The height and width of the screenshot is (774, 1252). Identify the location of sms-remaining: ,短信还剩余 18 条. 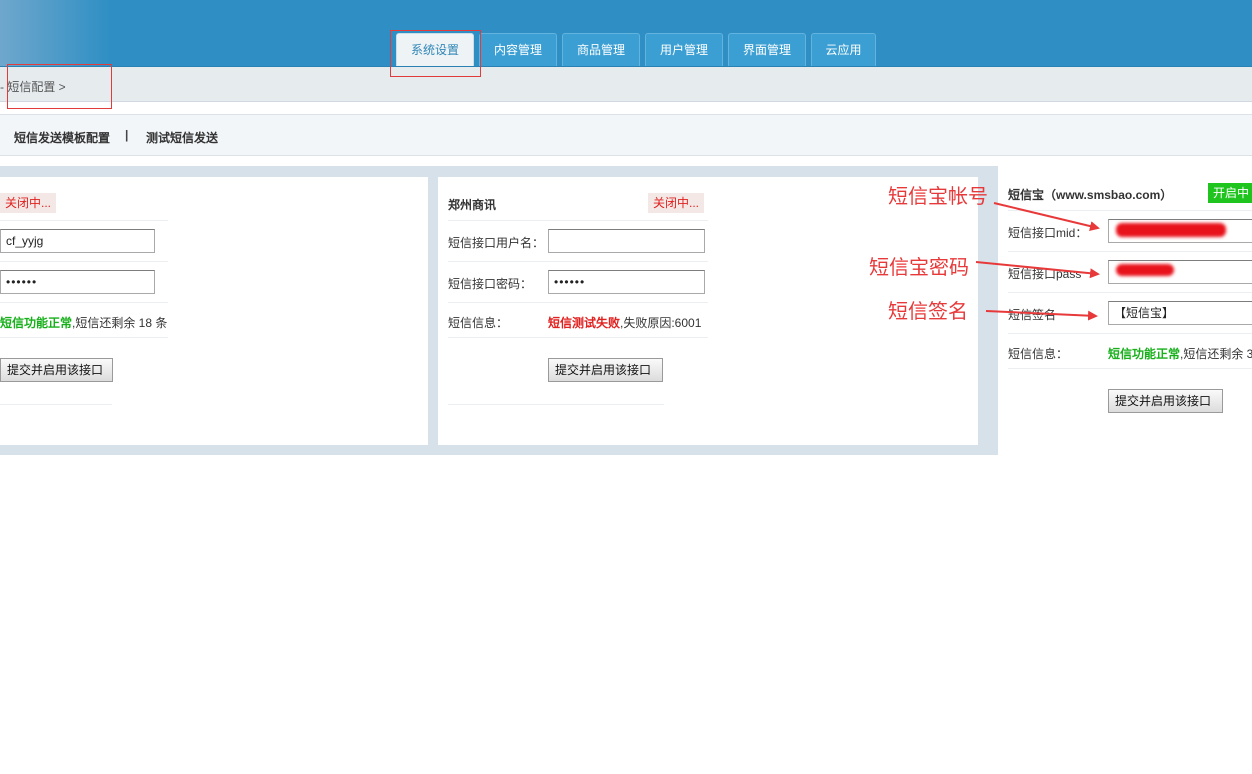
(120, 323).